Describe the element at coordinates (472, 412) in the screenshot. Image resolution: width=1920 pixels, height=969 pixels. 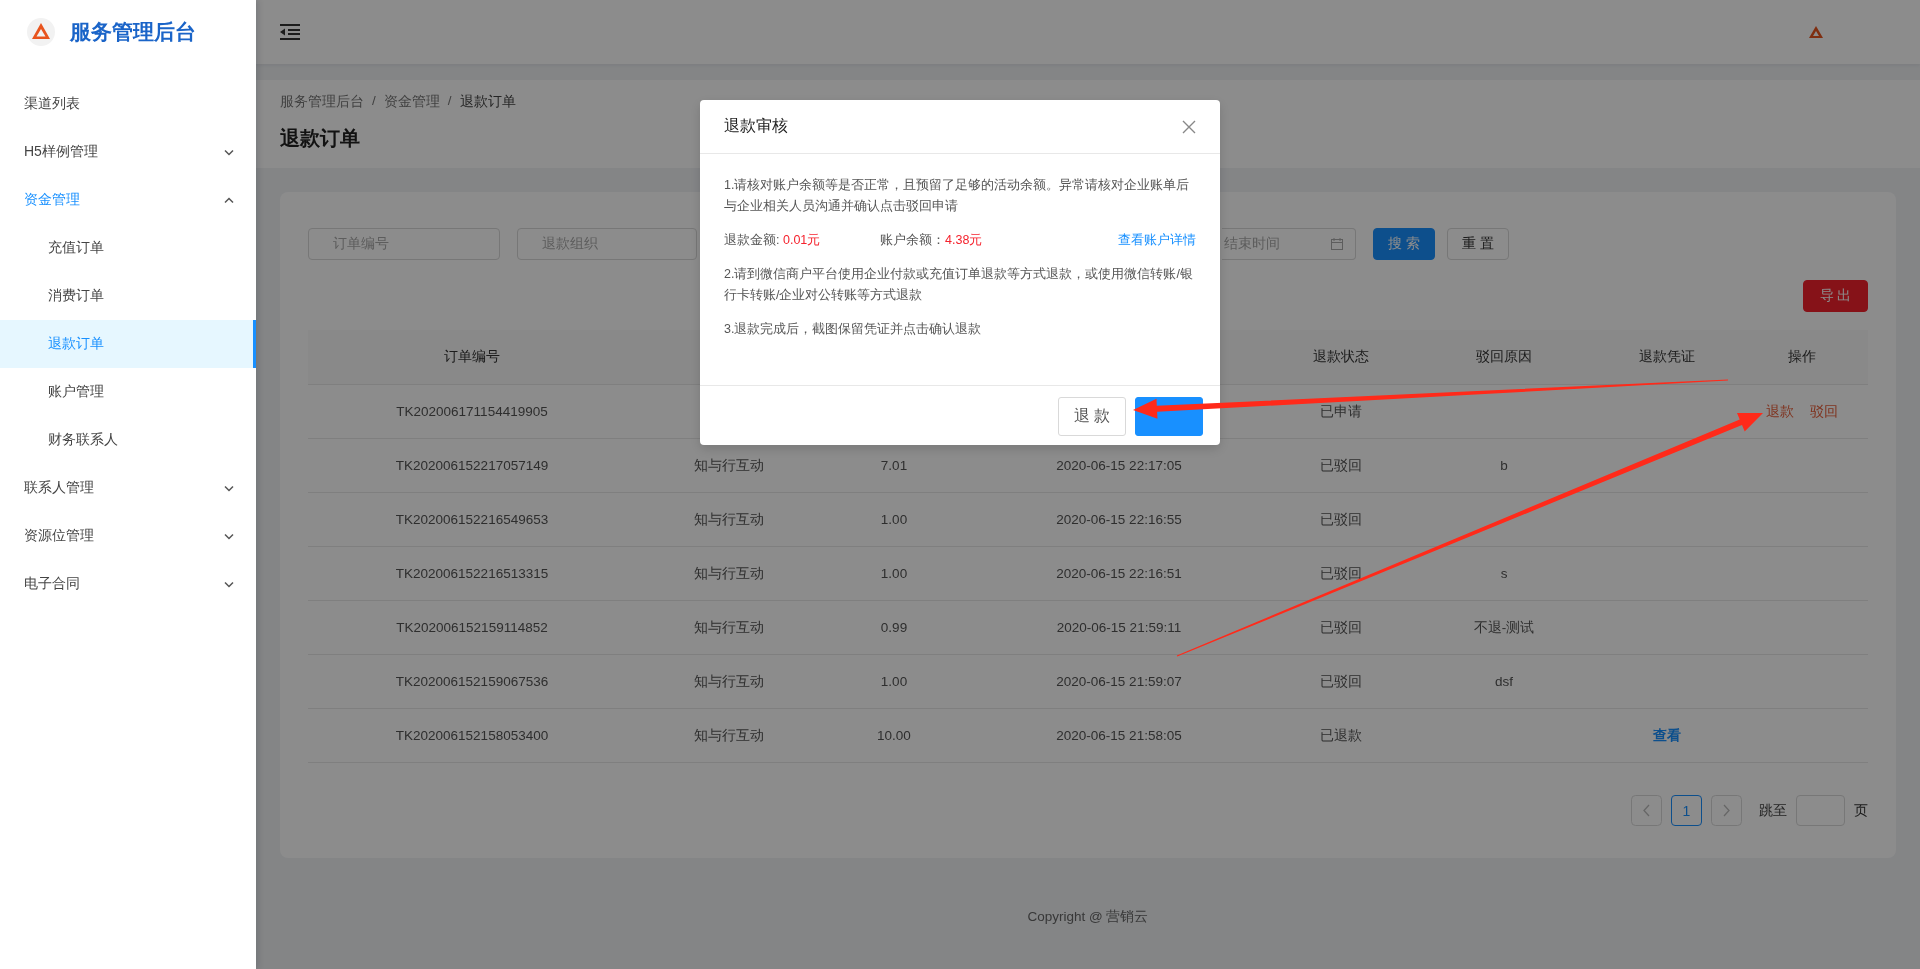
I see `table-cell: TK202006171154419905` at that location.